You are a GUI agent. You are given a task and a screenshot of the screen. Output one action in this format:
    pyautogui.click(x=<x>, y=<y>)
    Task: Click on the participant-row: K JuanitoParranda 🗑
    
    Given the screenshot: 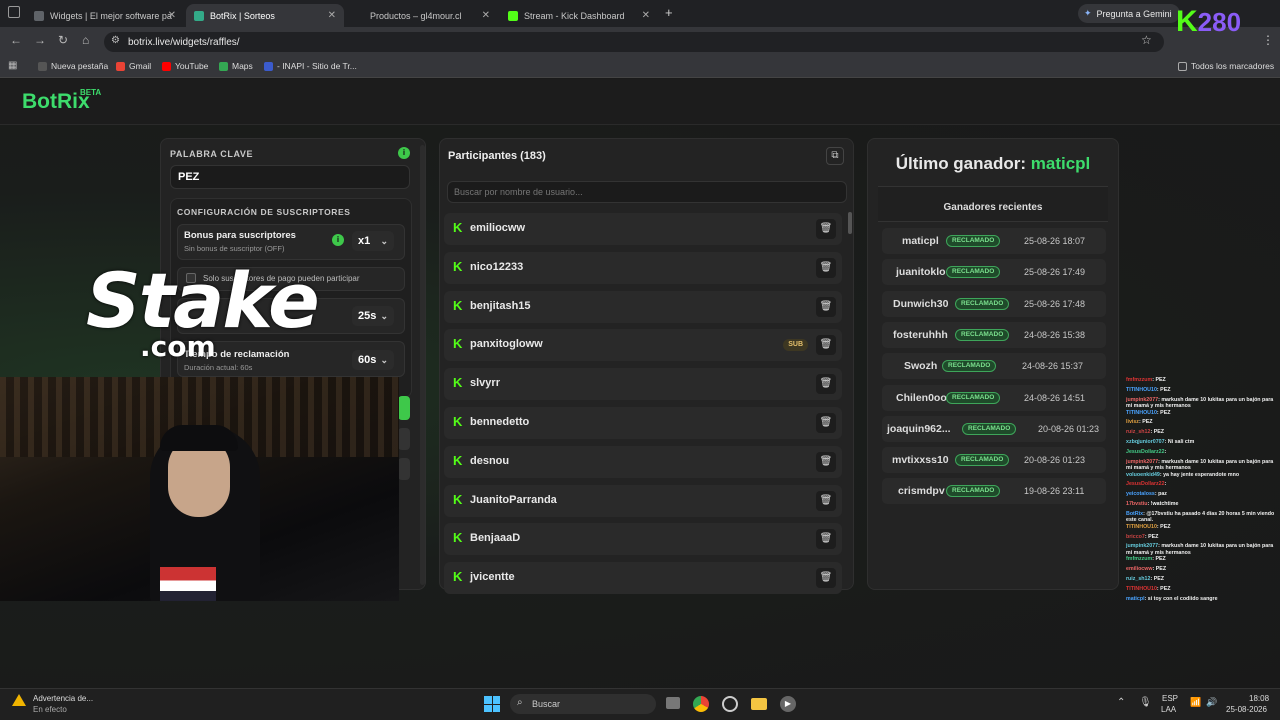 What is the action you would take?
    pyautogui.click(x=643, y=500)
    